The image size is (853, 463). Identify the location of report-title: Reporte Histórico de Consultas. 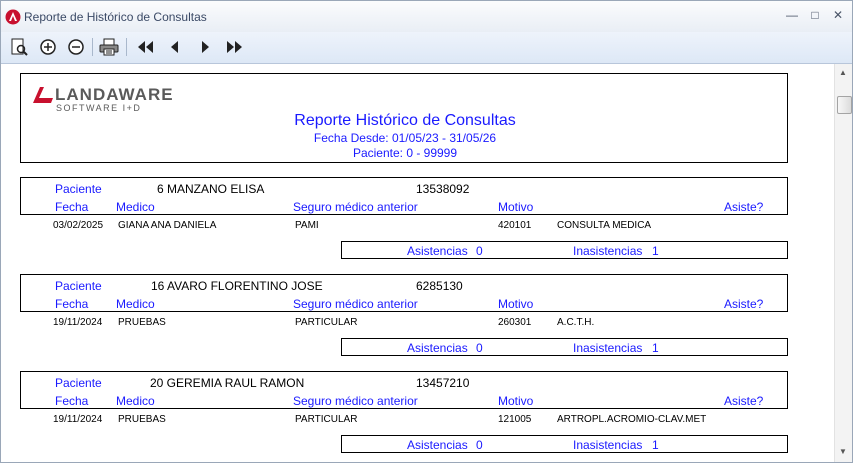
(405, 120).